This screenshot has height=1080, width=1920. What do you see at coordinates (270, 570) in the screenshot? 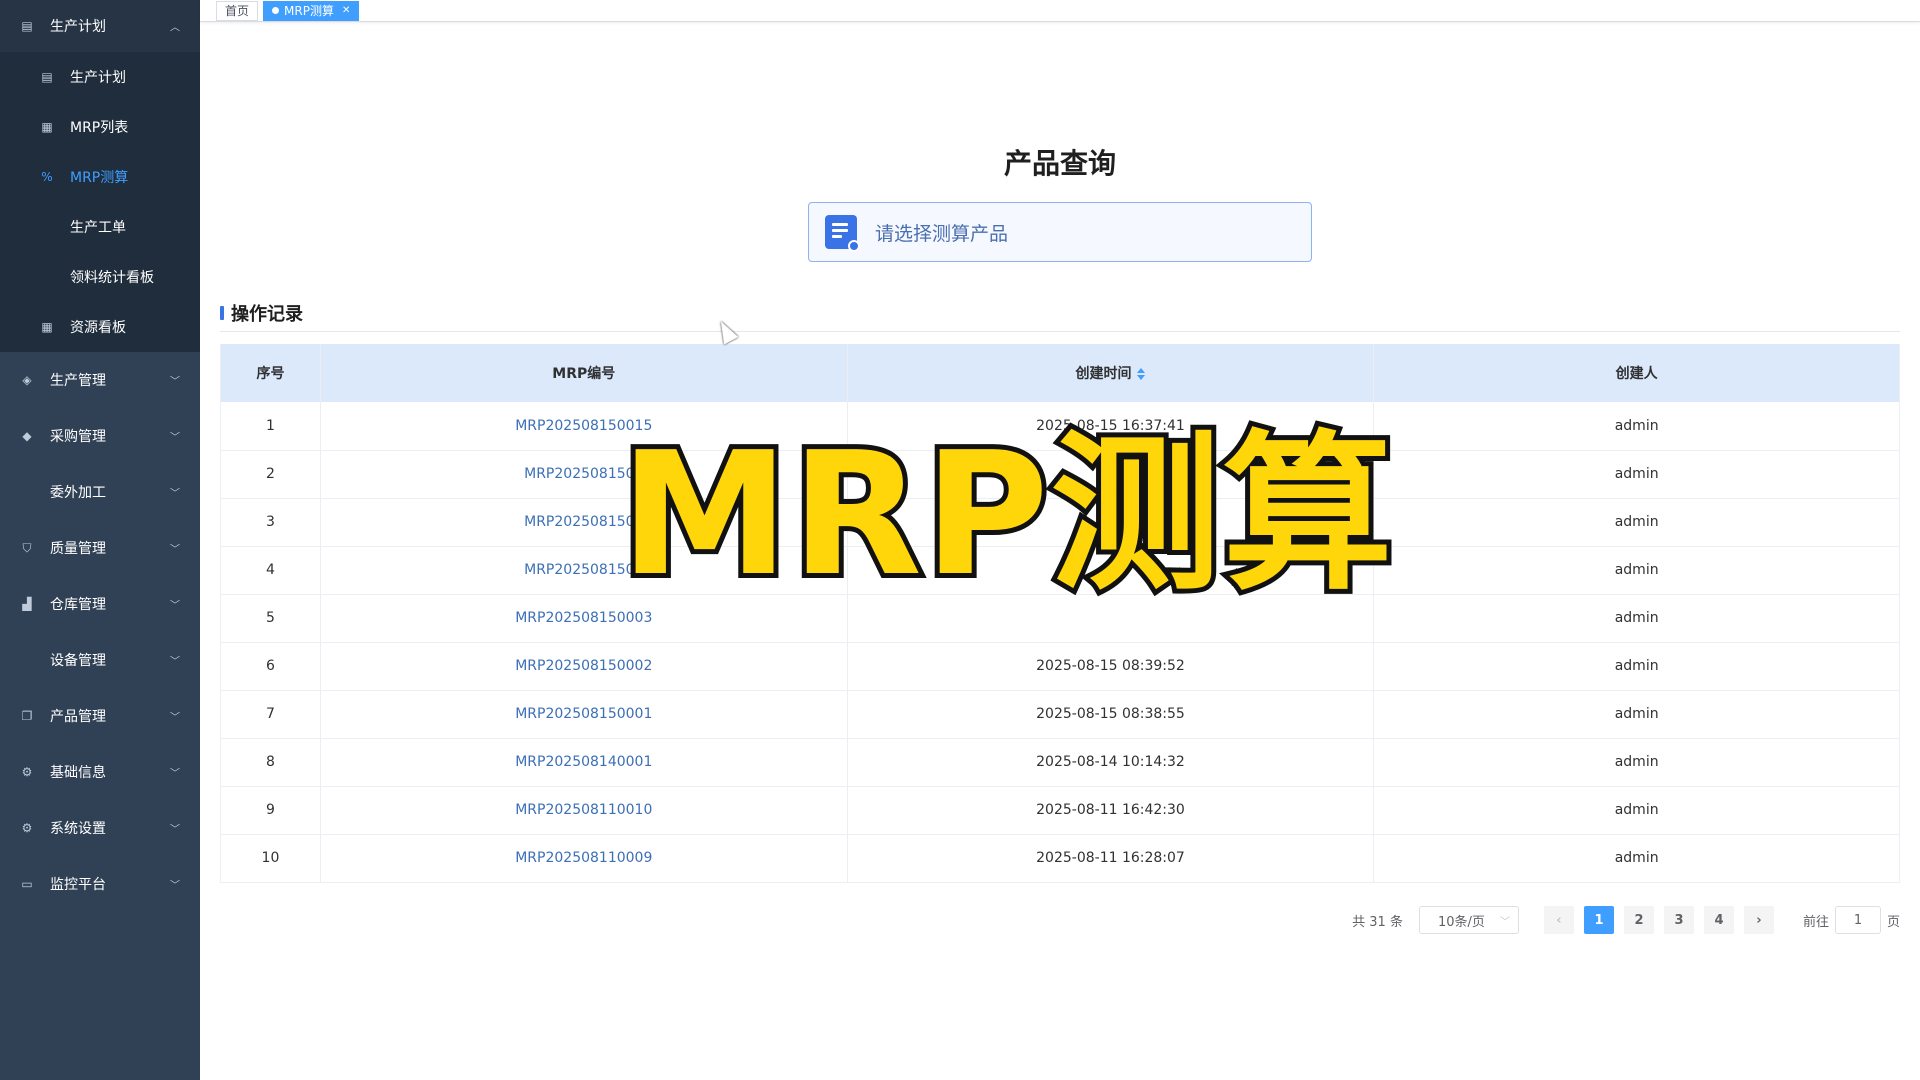
I see `cell-index: 4` at bounding box center [270, 570].